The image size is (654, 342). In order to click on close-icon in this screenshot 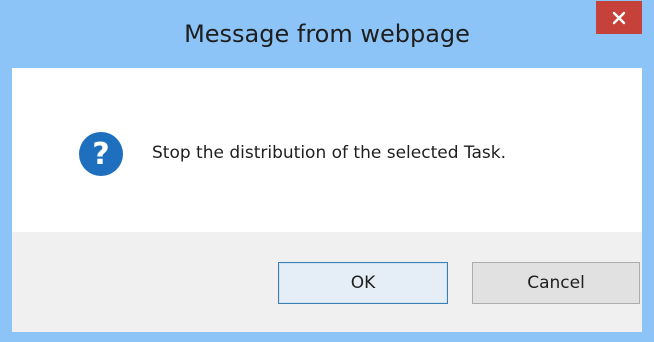, I will do `click(619, 18)`.